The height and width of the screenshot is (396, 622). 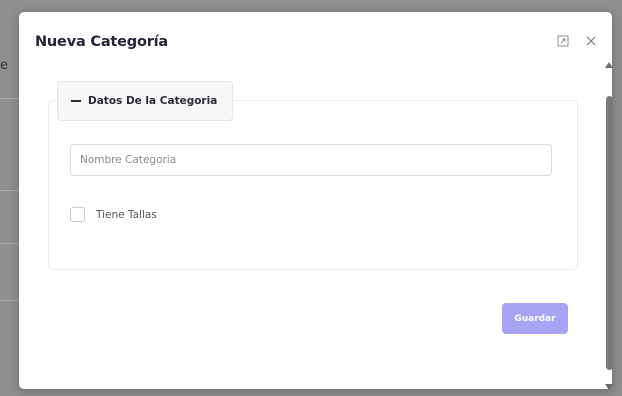 I want to click on dialog-scrollbar, so click(x=610, y=225).